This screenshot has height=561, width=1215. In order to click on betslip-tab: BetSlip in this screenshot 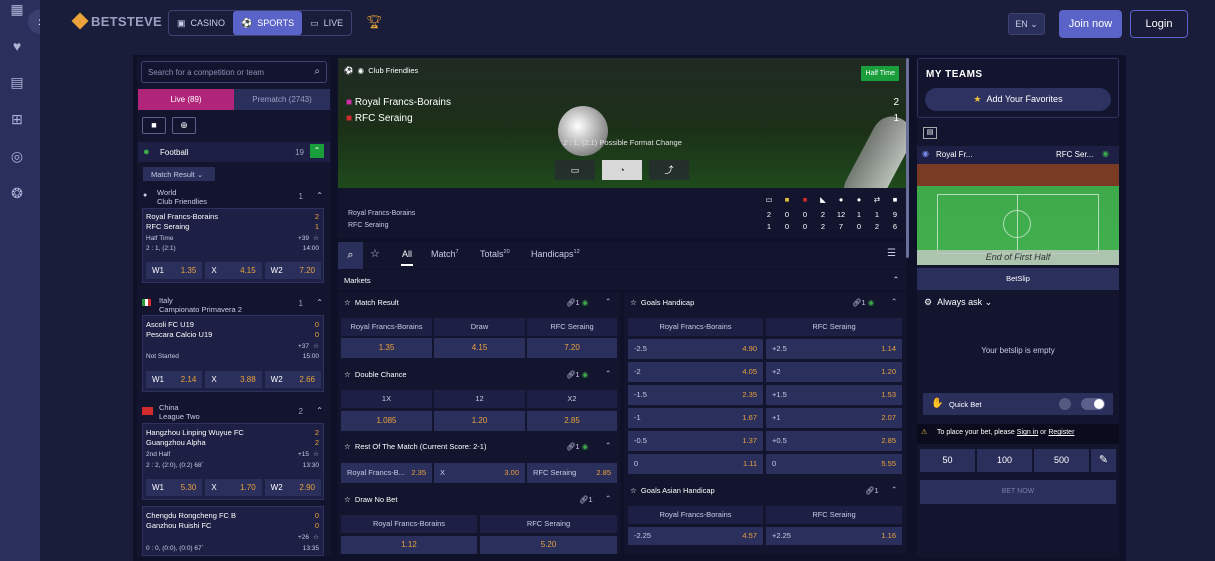, I will do `click(1018, 279)`.